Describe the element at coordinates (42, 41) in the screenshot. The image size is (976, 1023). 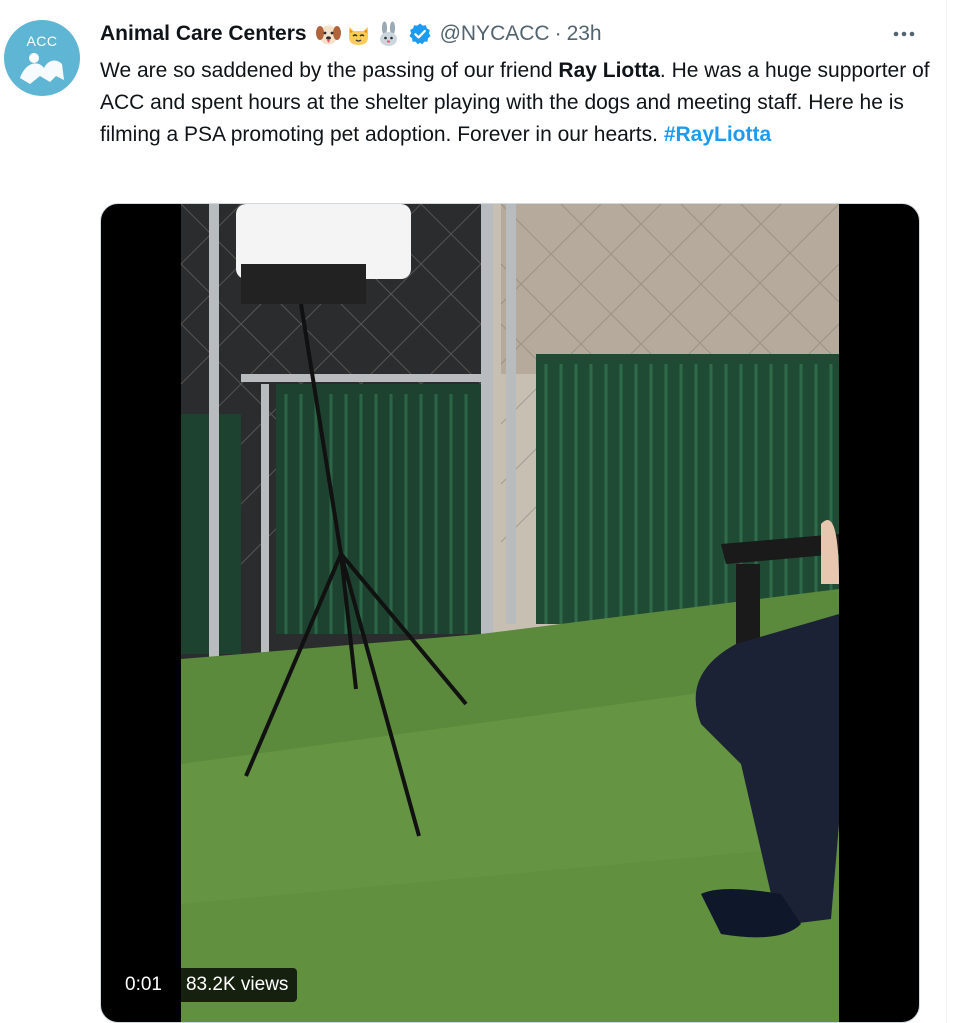
I see `avatar-label: ACC` at that location.